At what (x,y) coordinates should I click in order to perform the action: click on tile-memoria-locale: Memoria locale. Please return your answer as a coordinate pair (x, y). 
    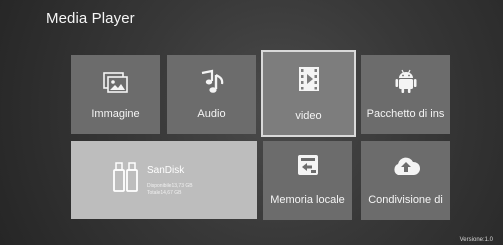
    Looking at the image, I should click on (307, 180).